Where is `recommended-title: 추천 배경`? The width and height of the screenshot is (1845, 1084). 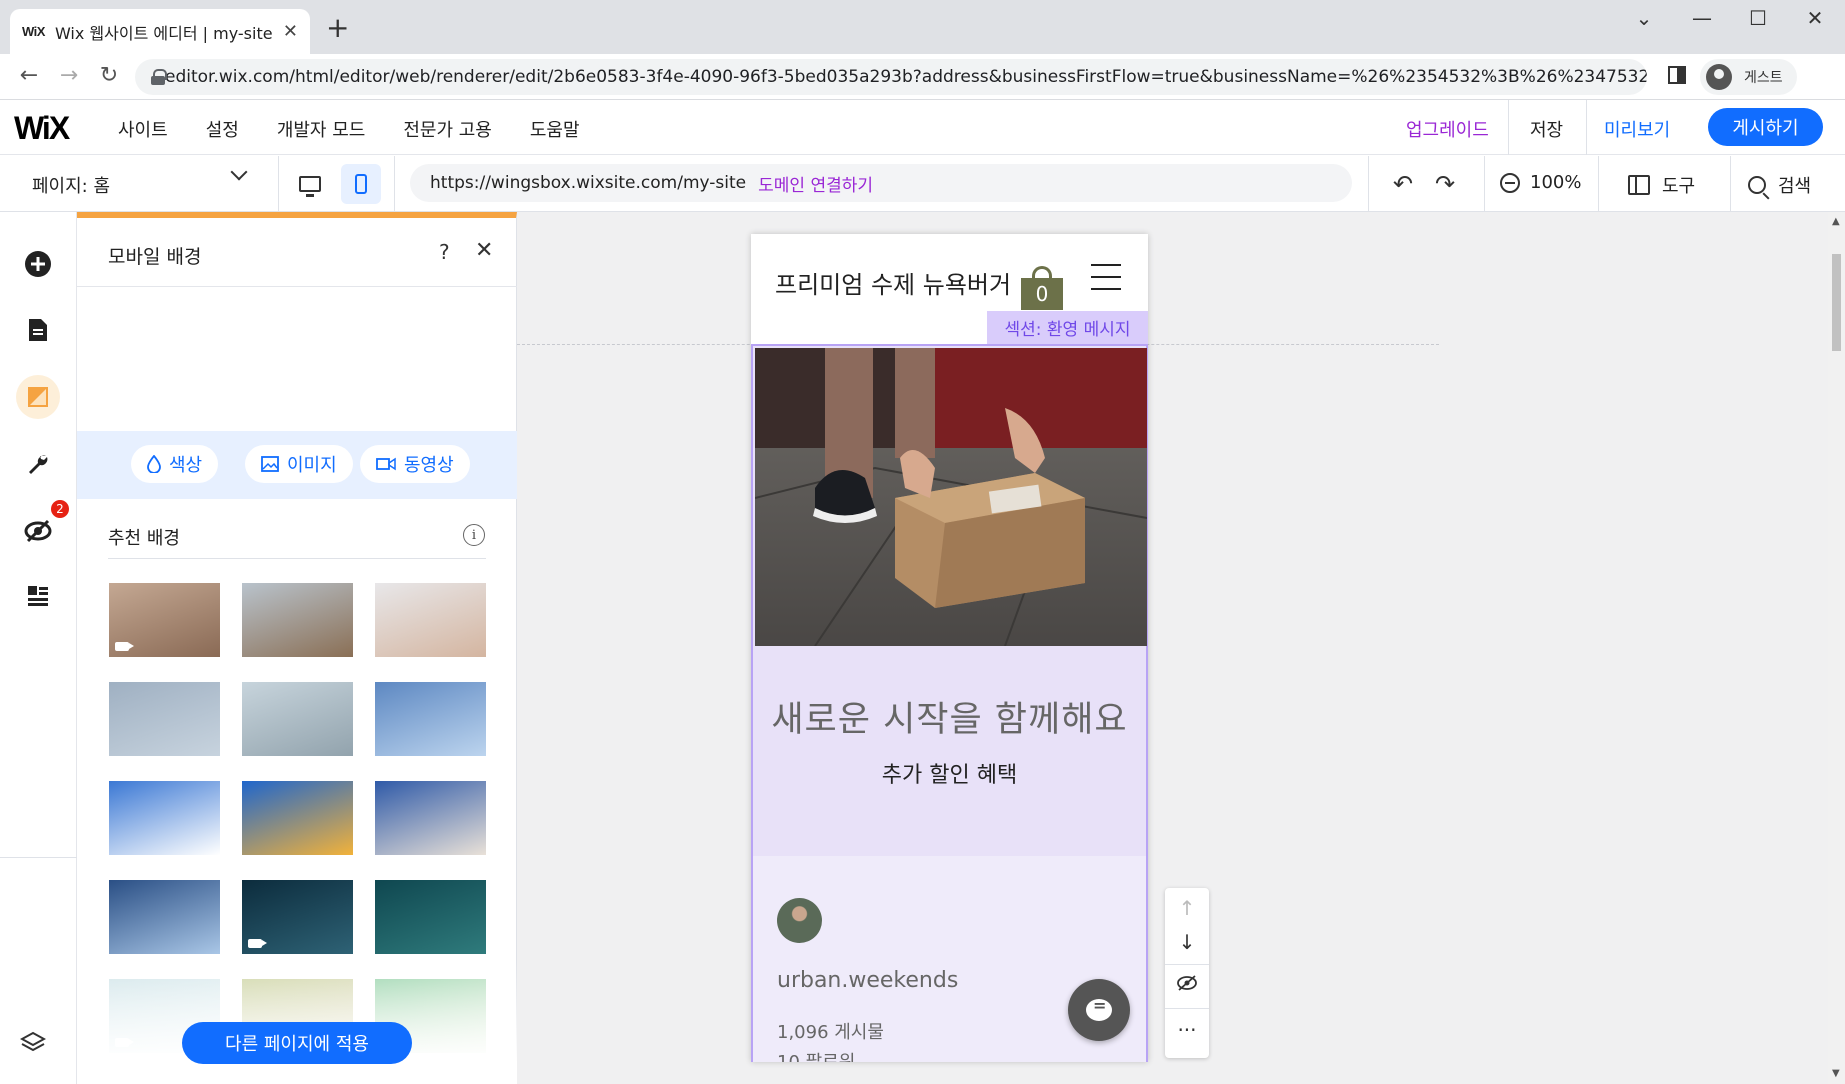 recommended-title: 추천 배경 is located at coordinates (144, 538).